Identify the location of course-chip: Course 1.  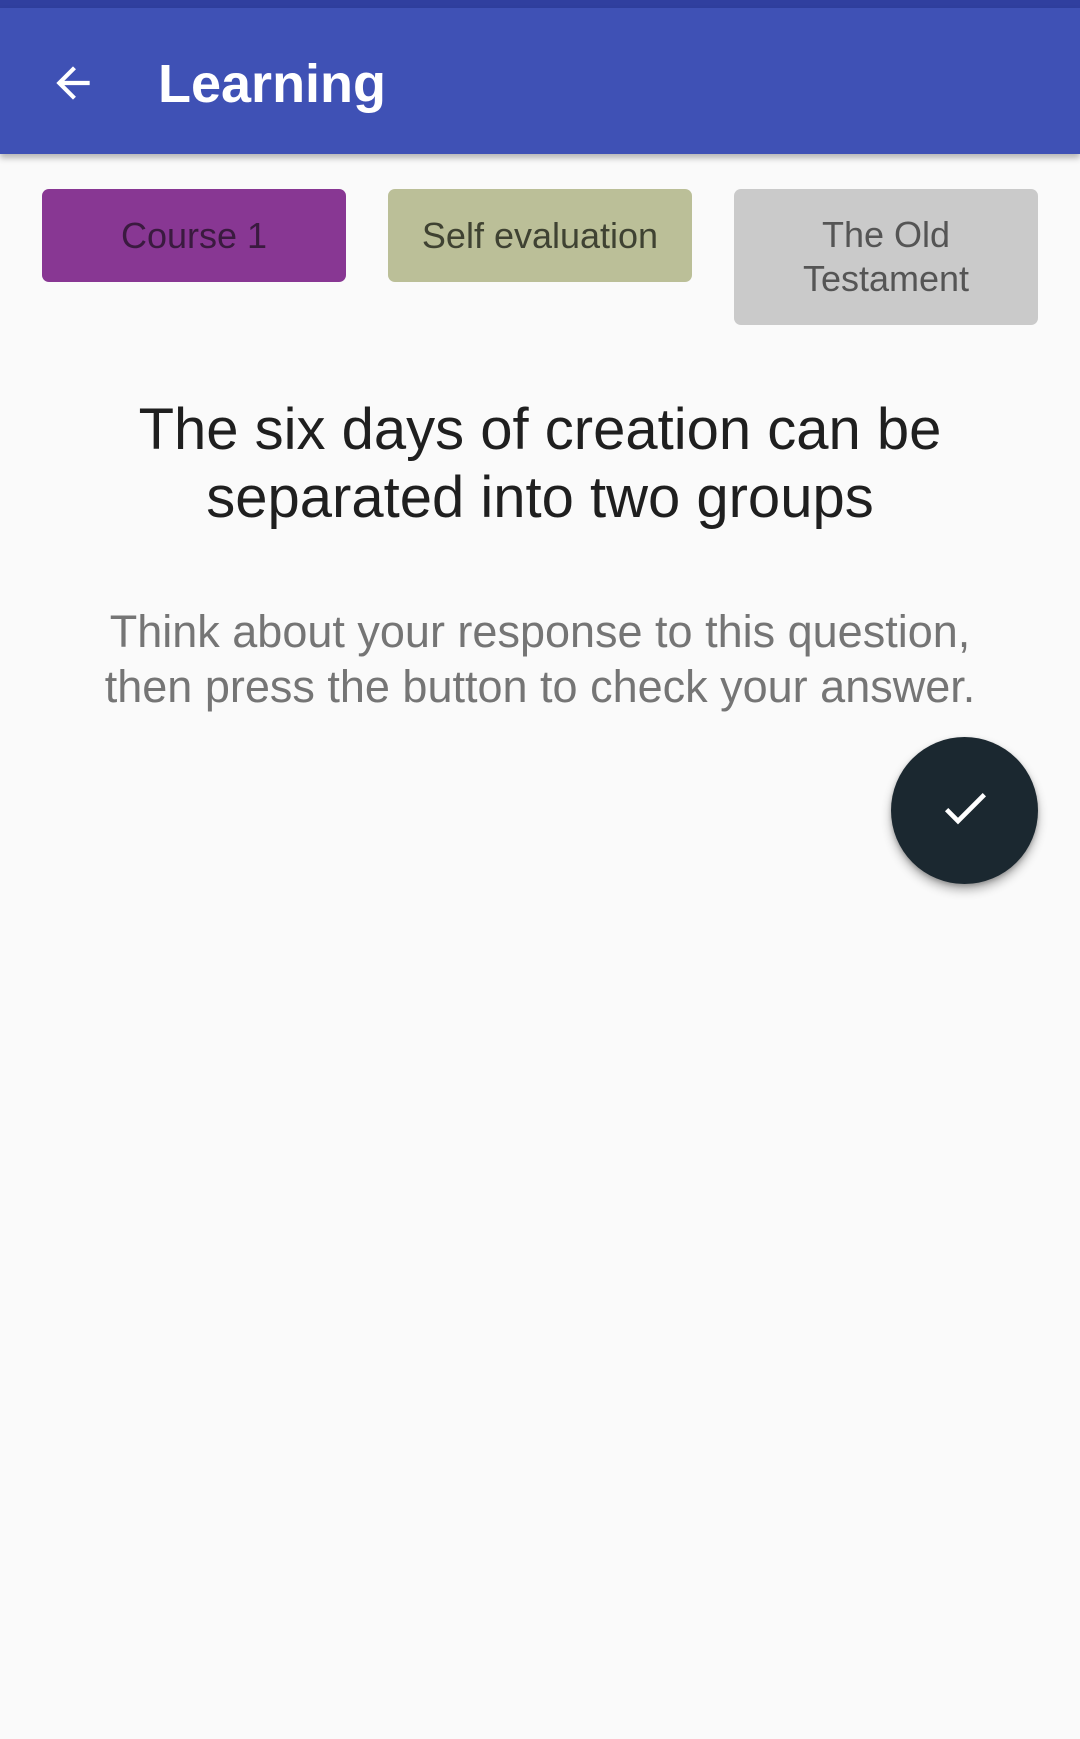
(194, 235).